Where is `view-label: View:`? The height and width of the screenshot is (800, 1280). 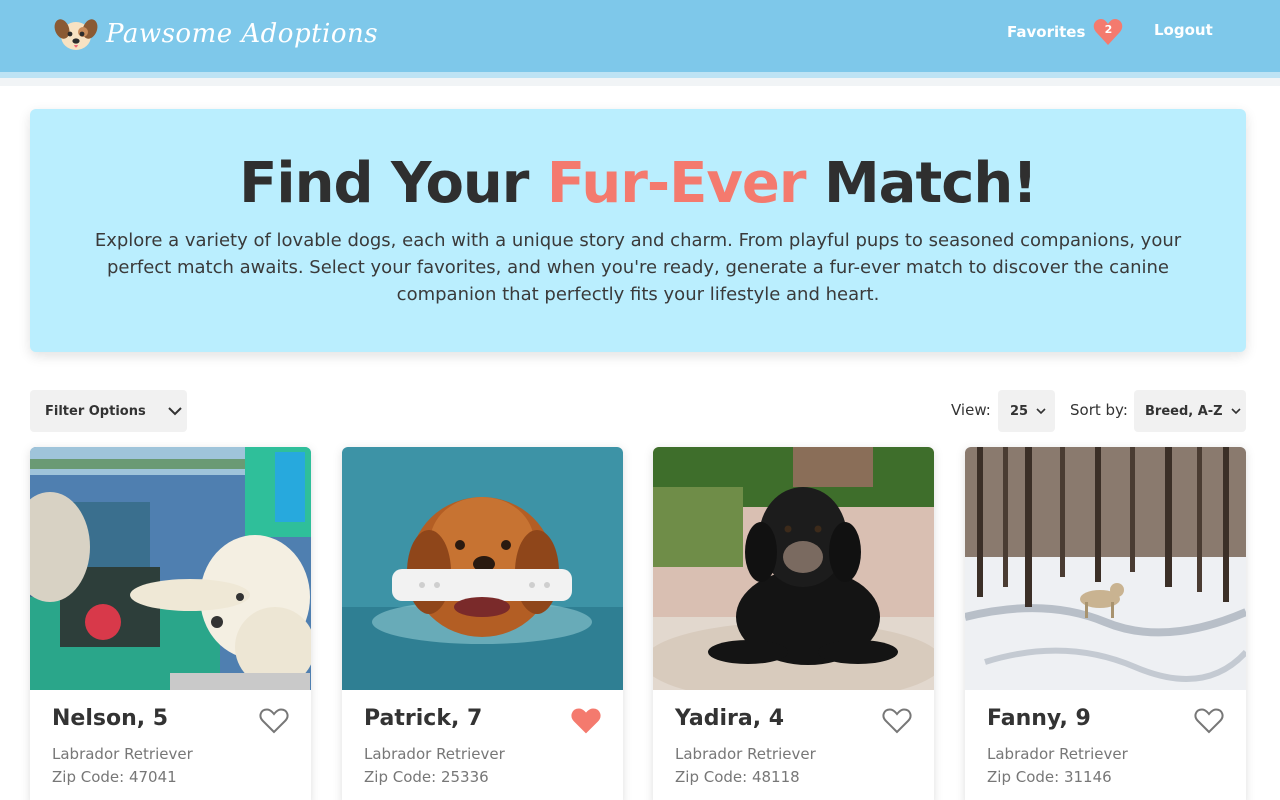
view-label: View: is located at coordinates (971, 410).